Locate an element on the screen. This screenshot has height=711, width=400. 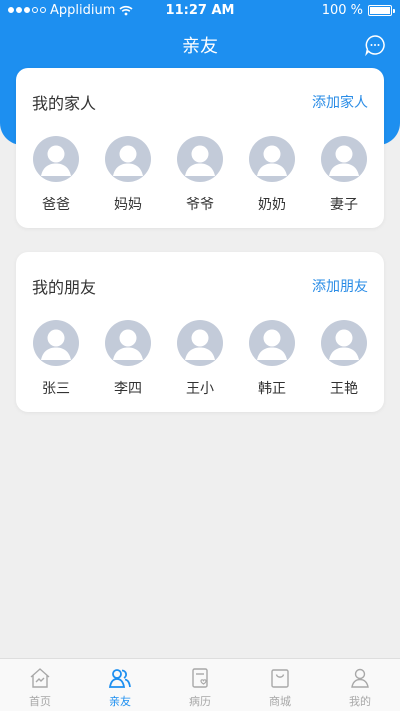
friends-list: 张三 李四 王小 韩正 王艳 is located at coordinates (200, 359).